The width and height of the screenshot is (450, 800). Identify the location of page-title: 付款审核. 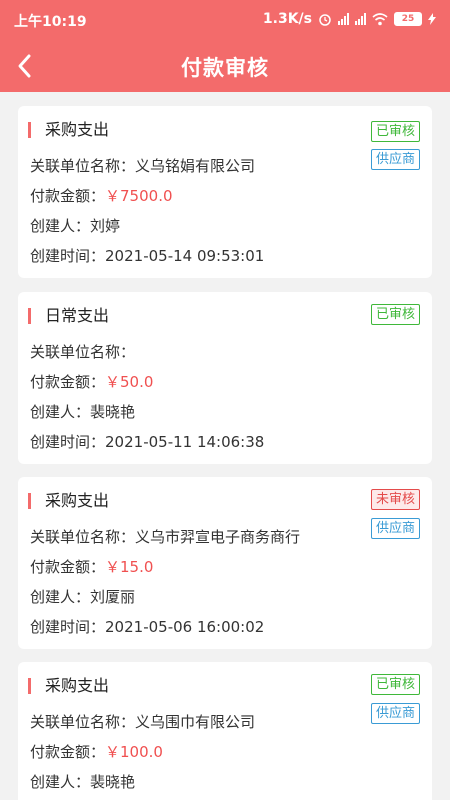
(225, 68).